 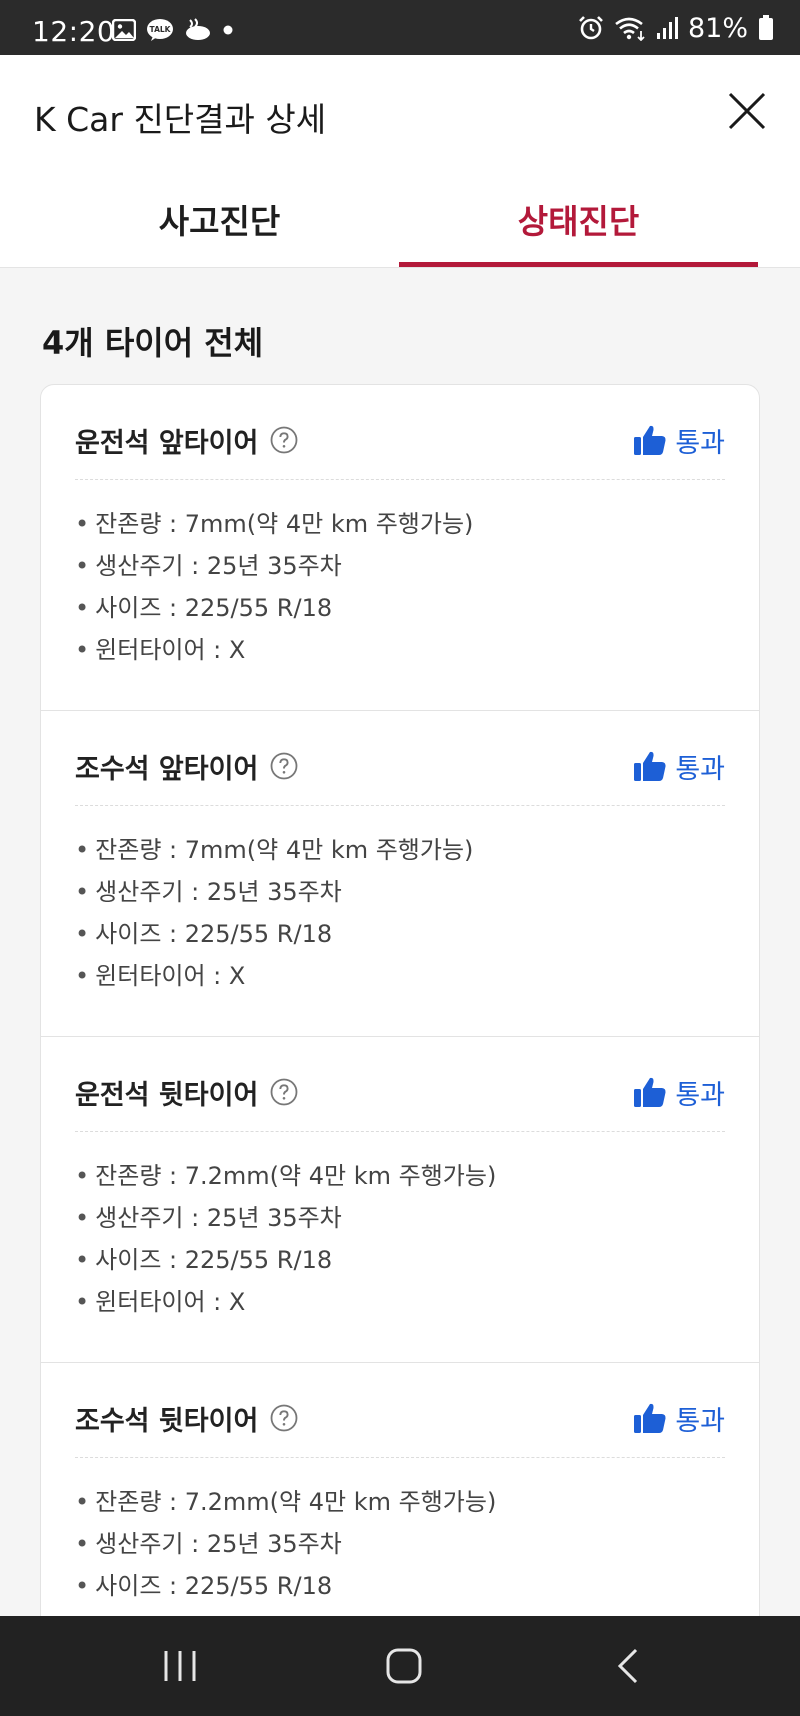 I want to click on back-button, so click(x=628, y=1666).